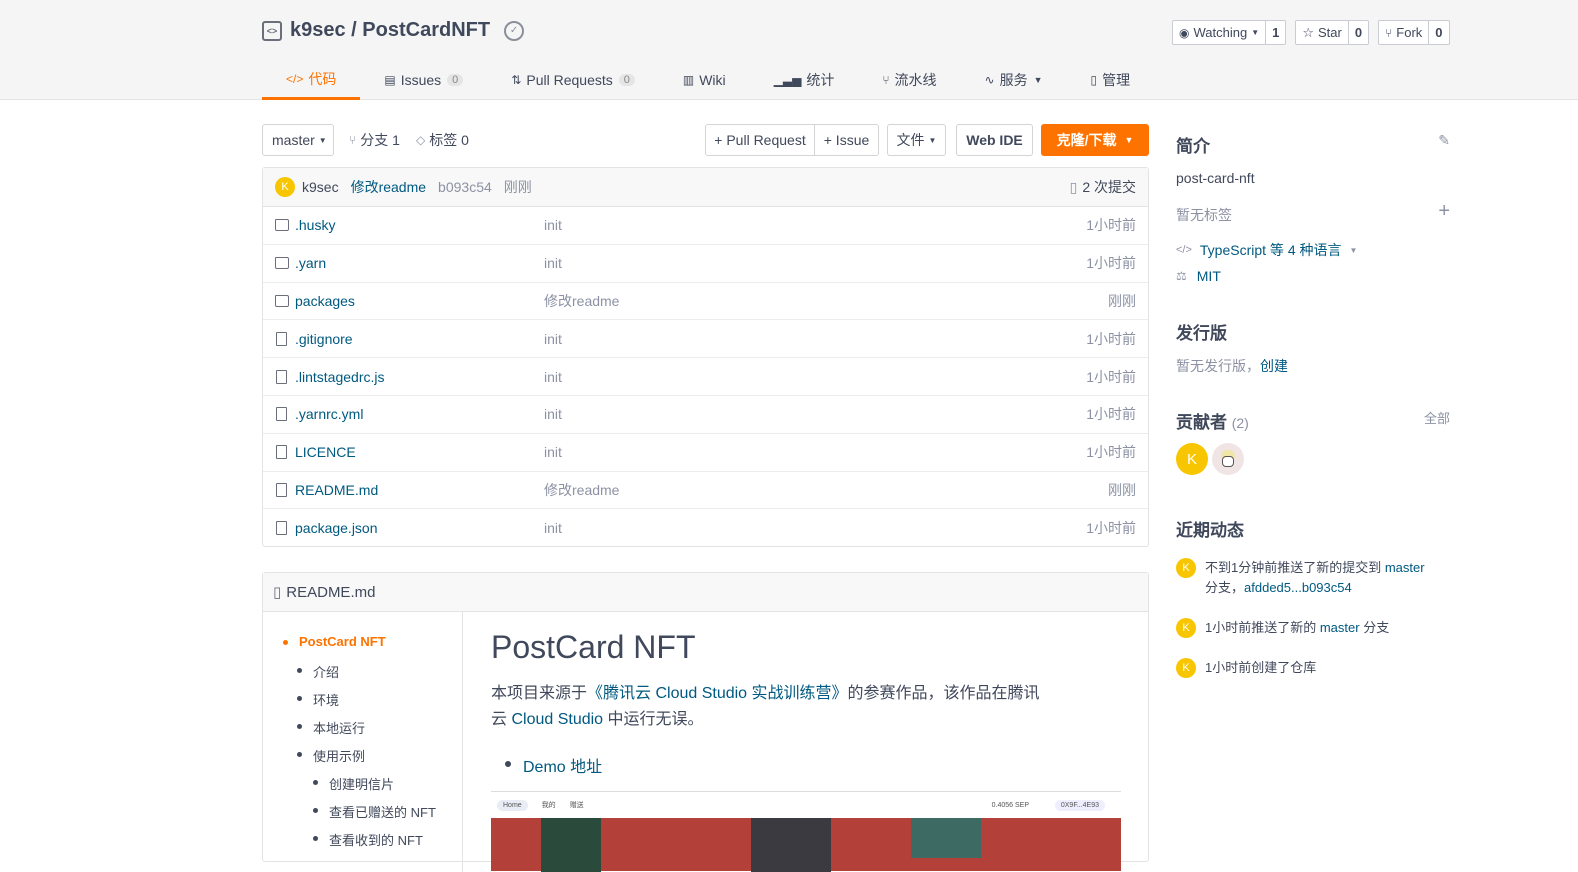 The height and width of the screenshot is (872, 1578). What do you see at coordinates (705, 339) in the screenshot?
I see `file-row: .gitignore init 1小时前` at bounding box center [705, 339].